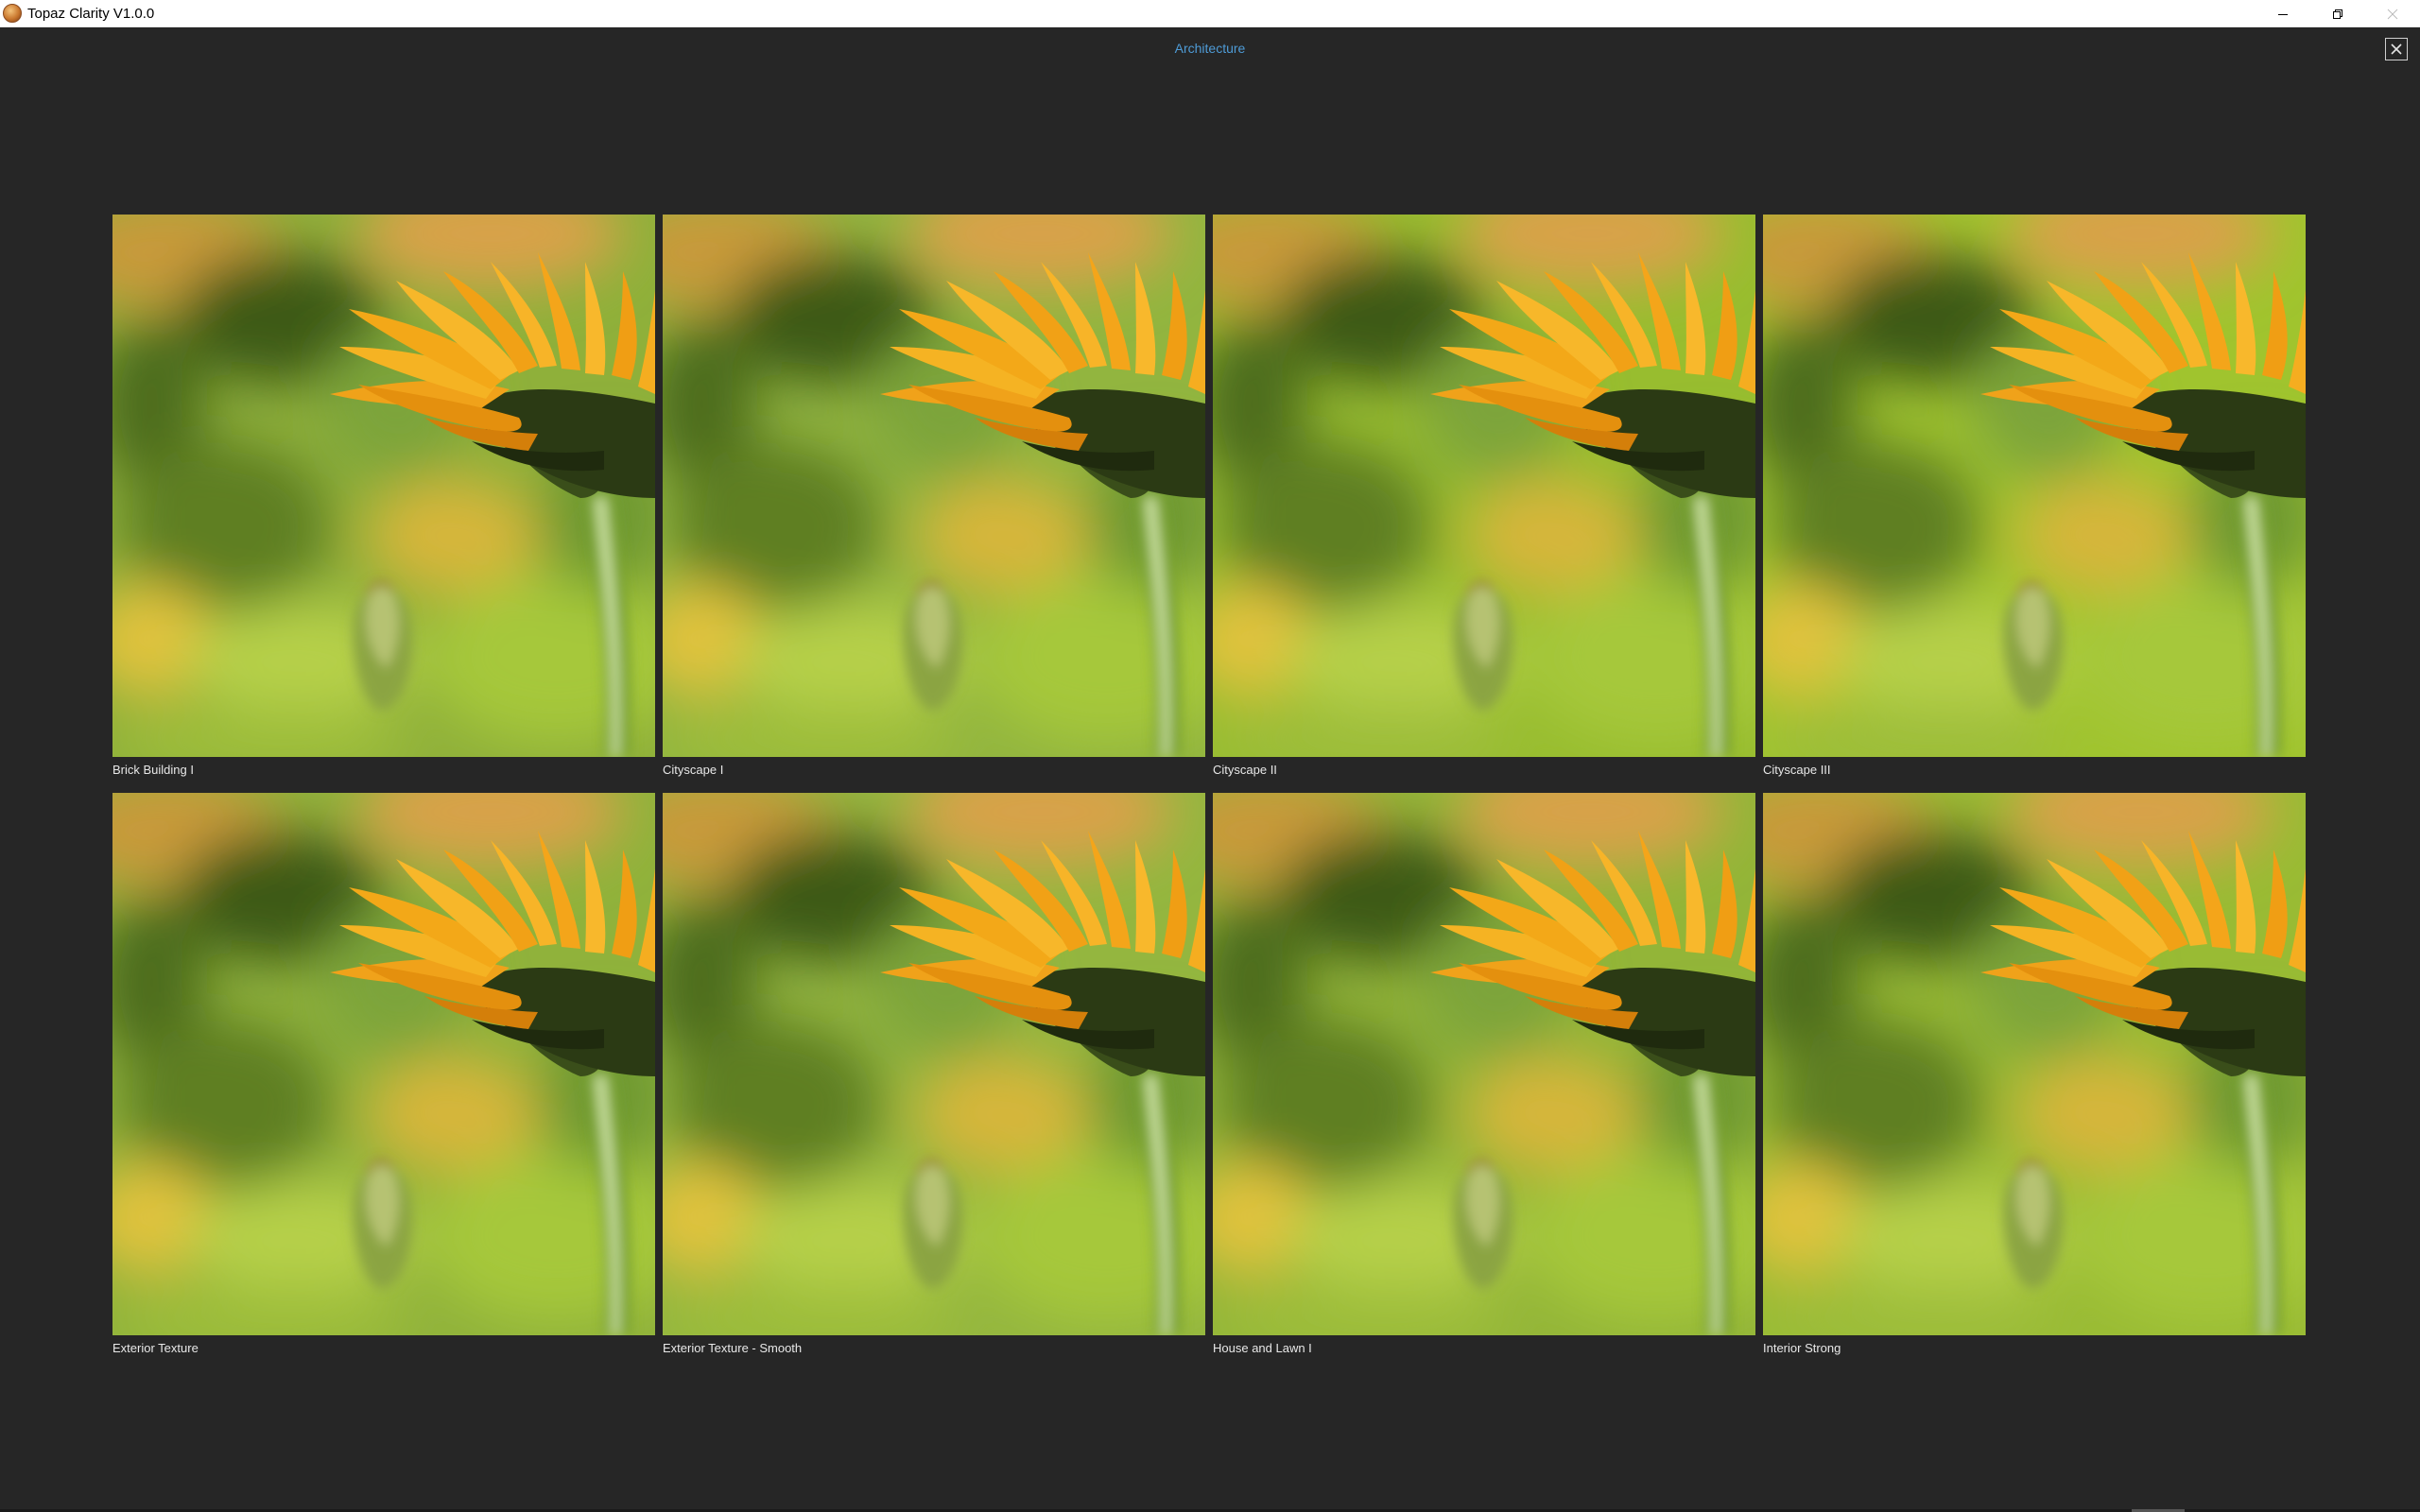 The height and width of the screenshot is (1512, 2420). I want to click on minimize-icon, so click(2283, 14).